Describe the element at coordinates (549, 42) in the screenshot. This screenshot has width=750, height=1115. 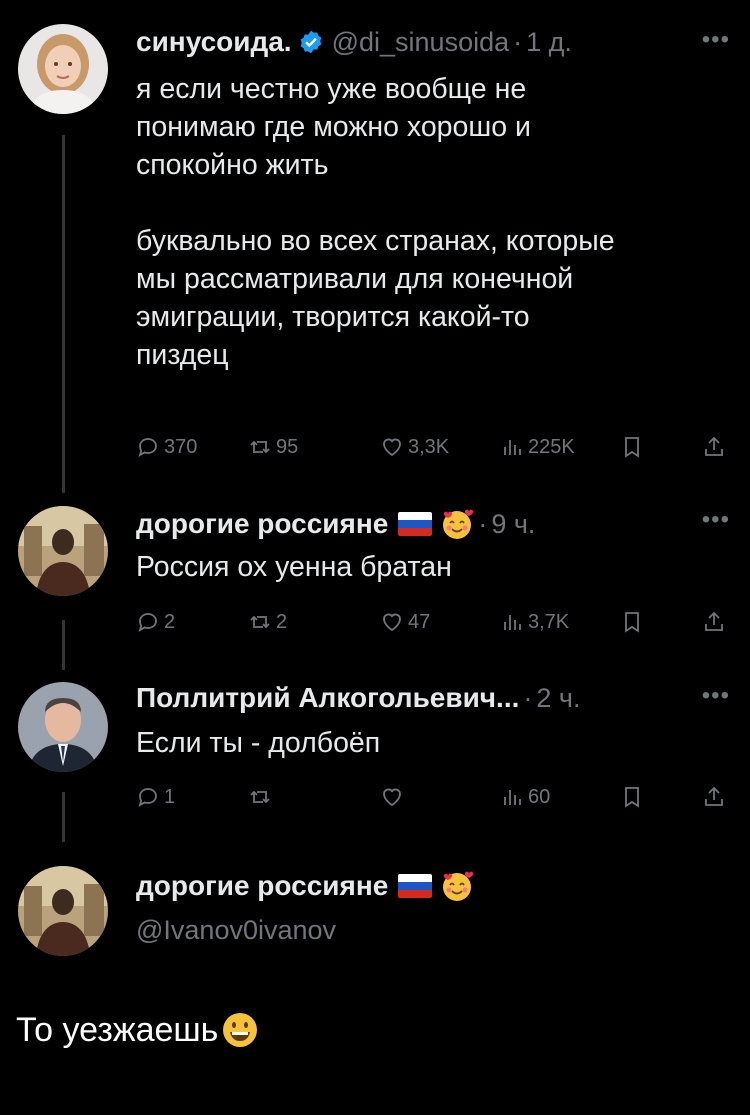
I see `timestamp: 1 д.` at that location.